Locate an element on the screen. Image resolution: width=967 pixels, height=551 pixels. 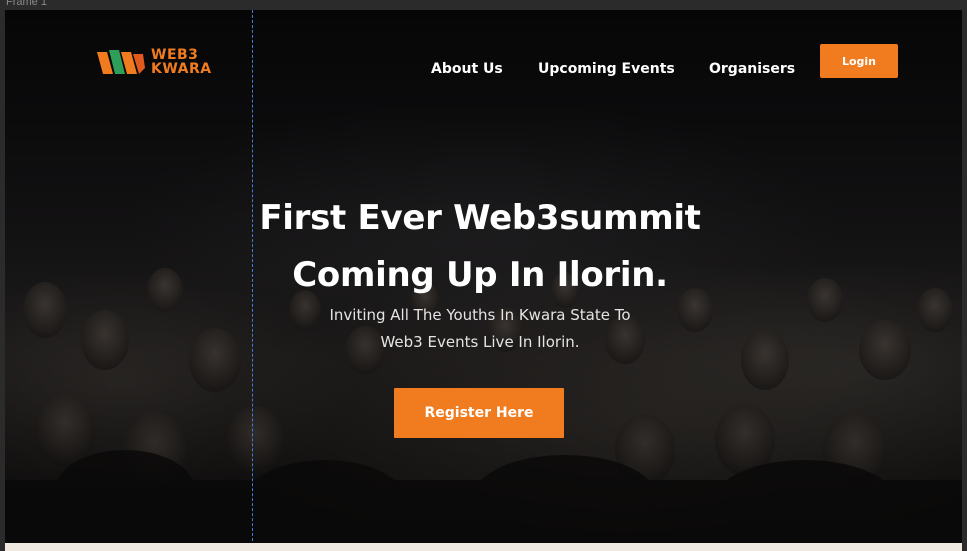
brand-logo: WEB3 KWARA is located at coordinates (154, 62).